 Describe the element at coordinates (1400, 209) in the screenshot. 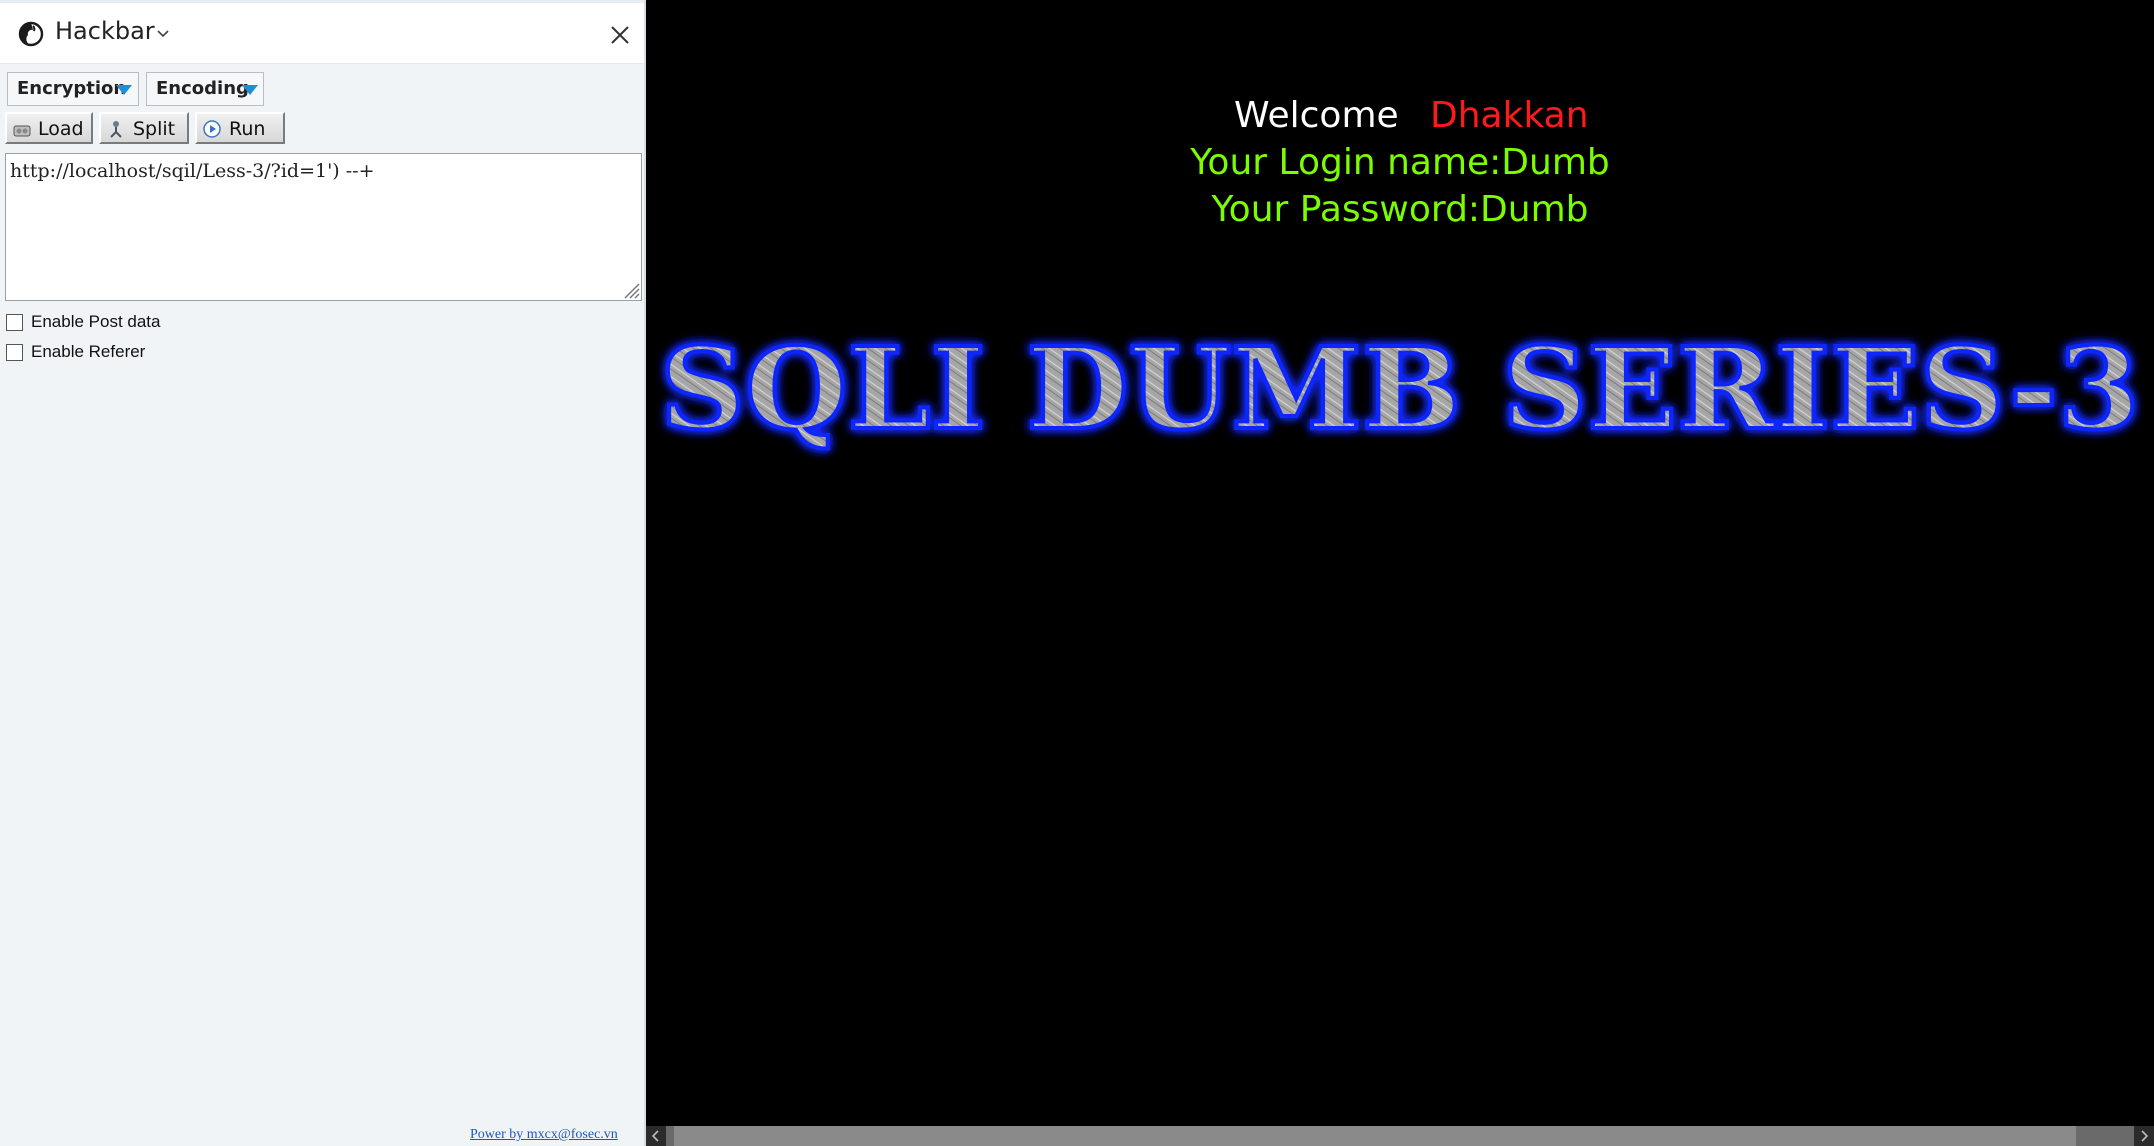

I see `password-text: Your Password:Dumb` at that location.